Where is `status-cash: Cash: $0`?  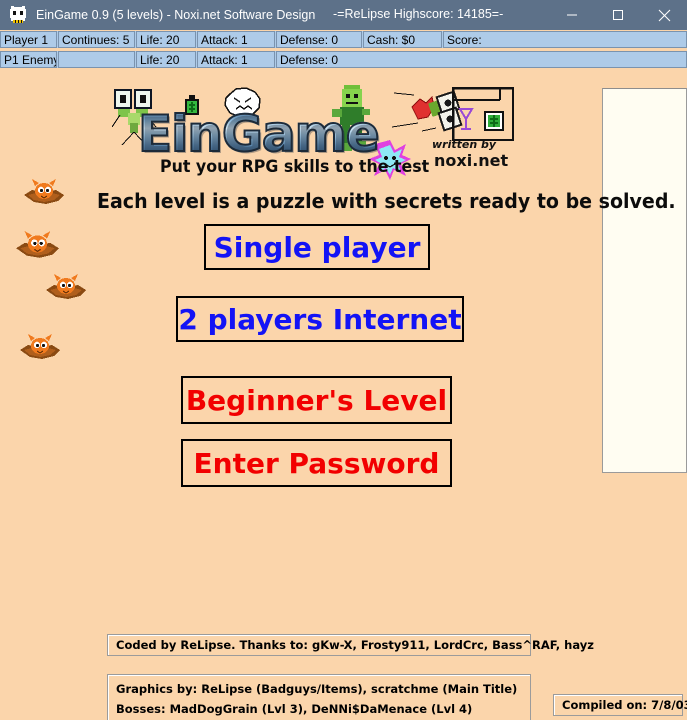 status-cash: Cash: $0 is located at coordinates (402, 39).